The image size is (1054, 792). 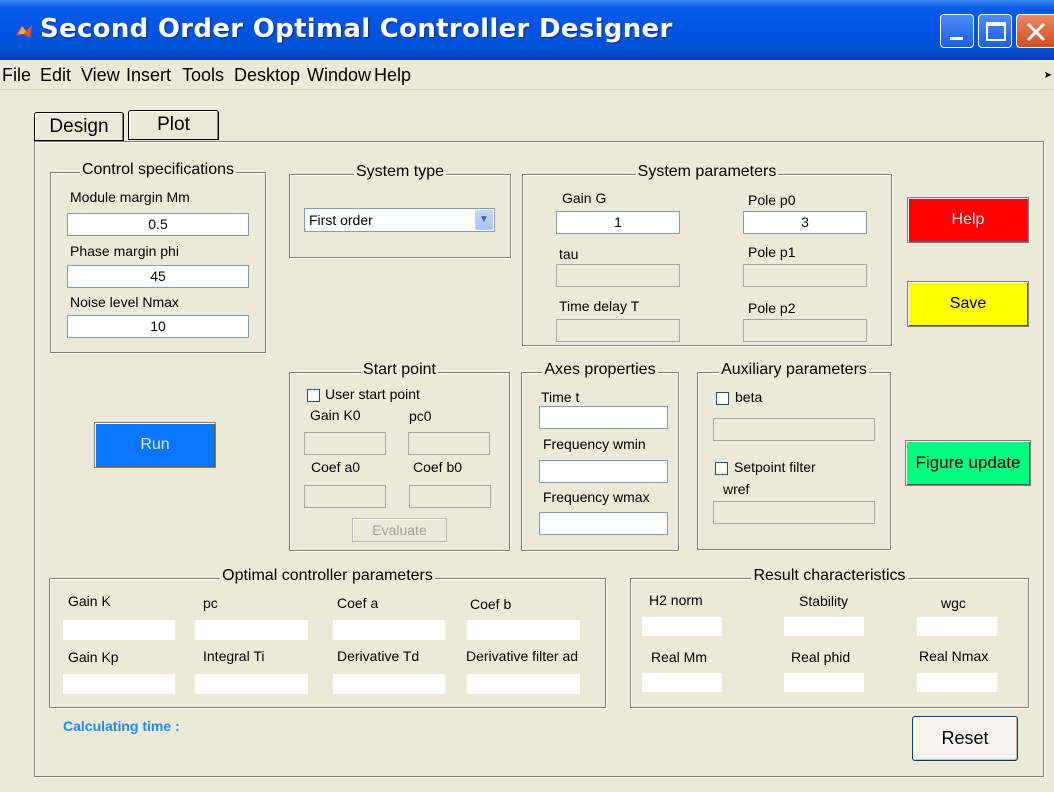 What do you see at coordinates (603, 417) in the screenshot?
I see `time-t-input` at bounding box center [603, 417].